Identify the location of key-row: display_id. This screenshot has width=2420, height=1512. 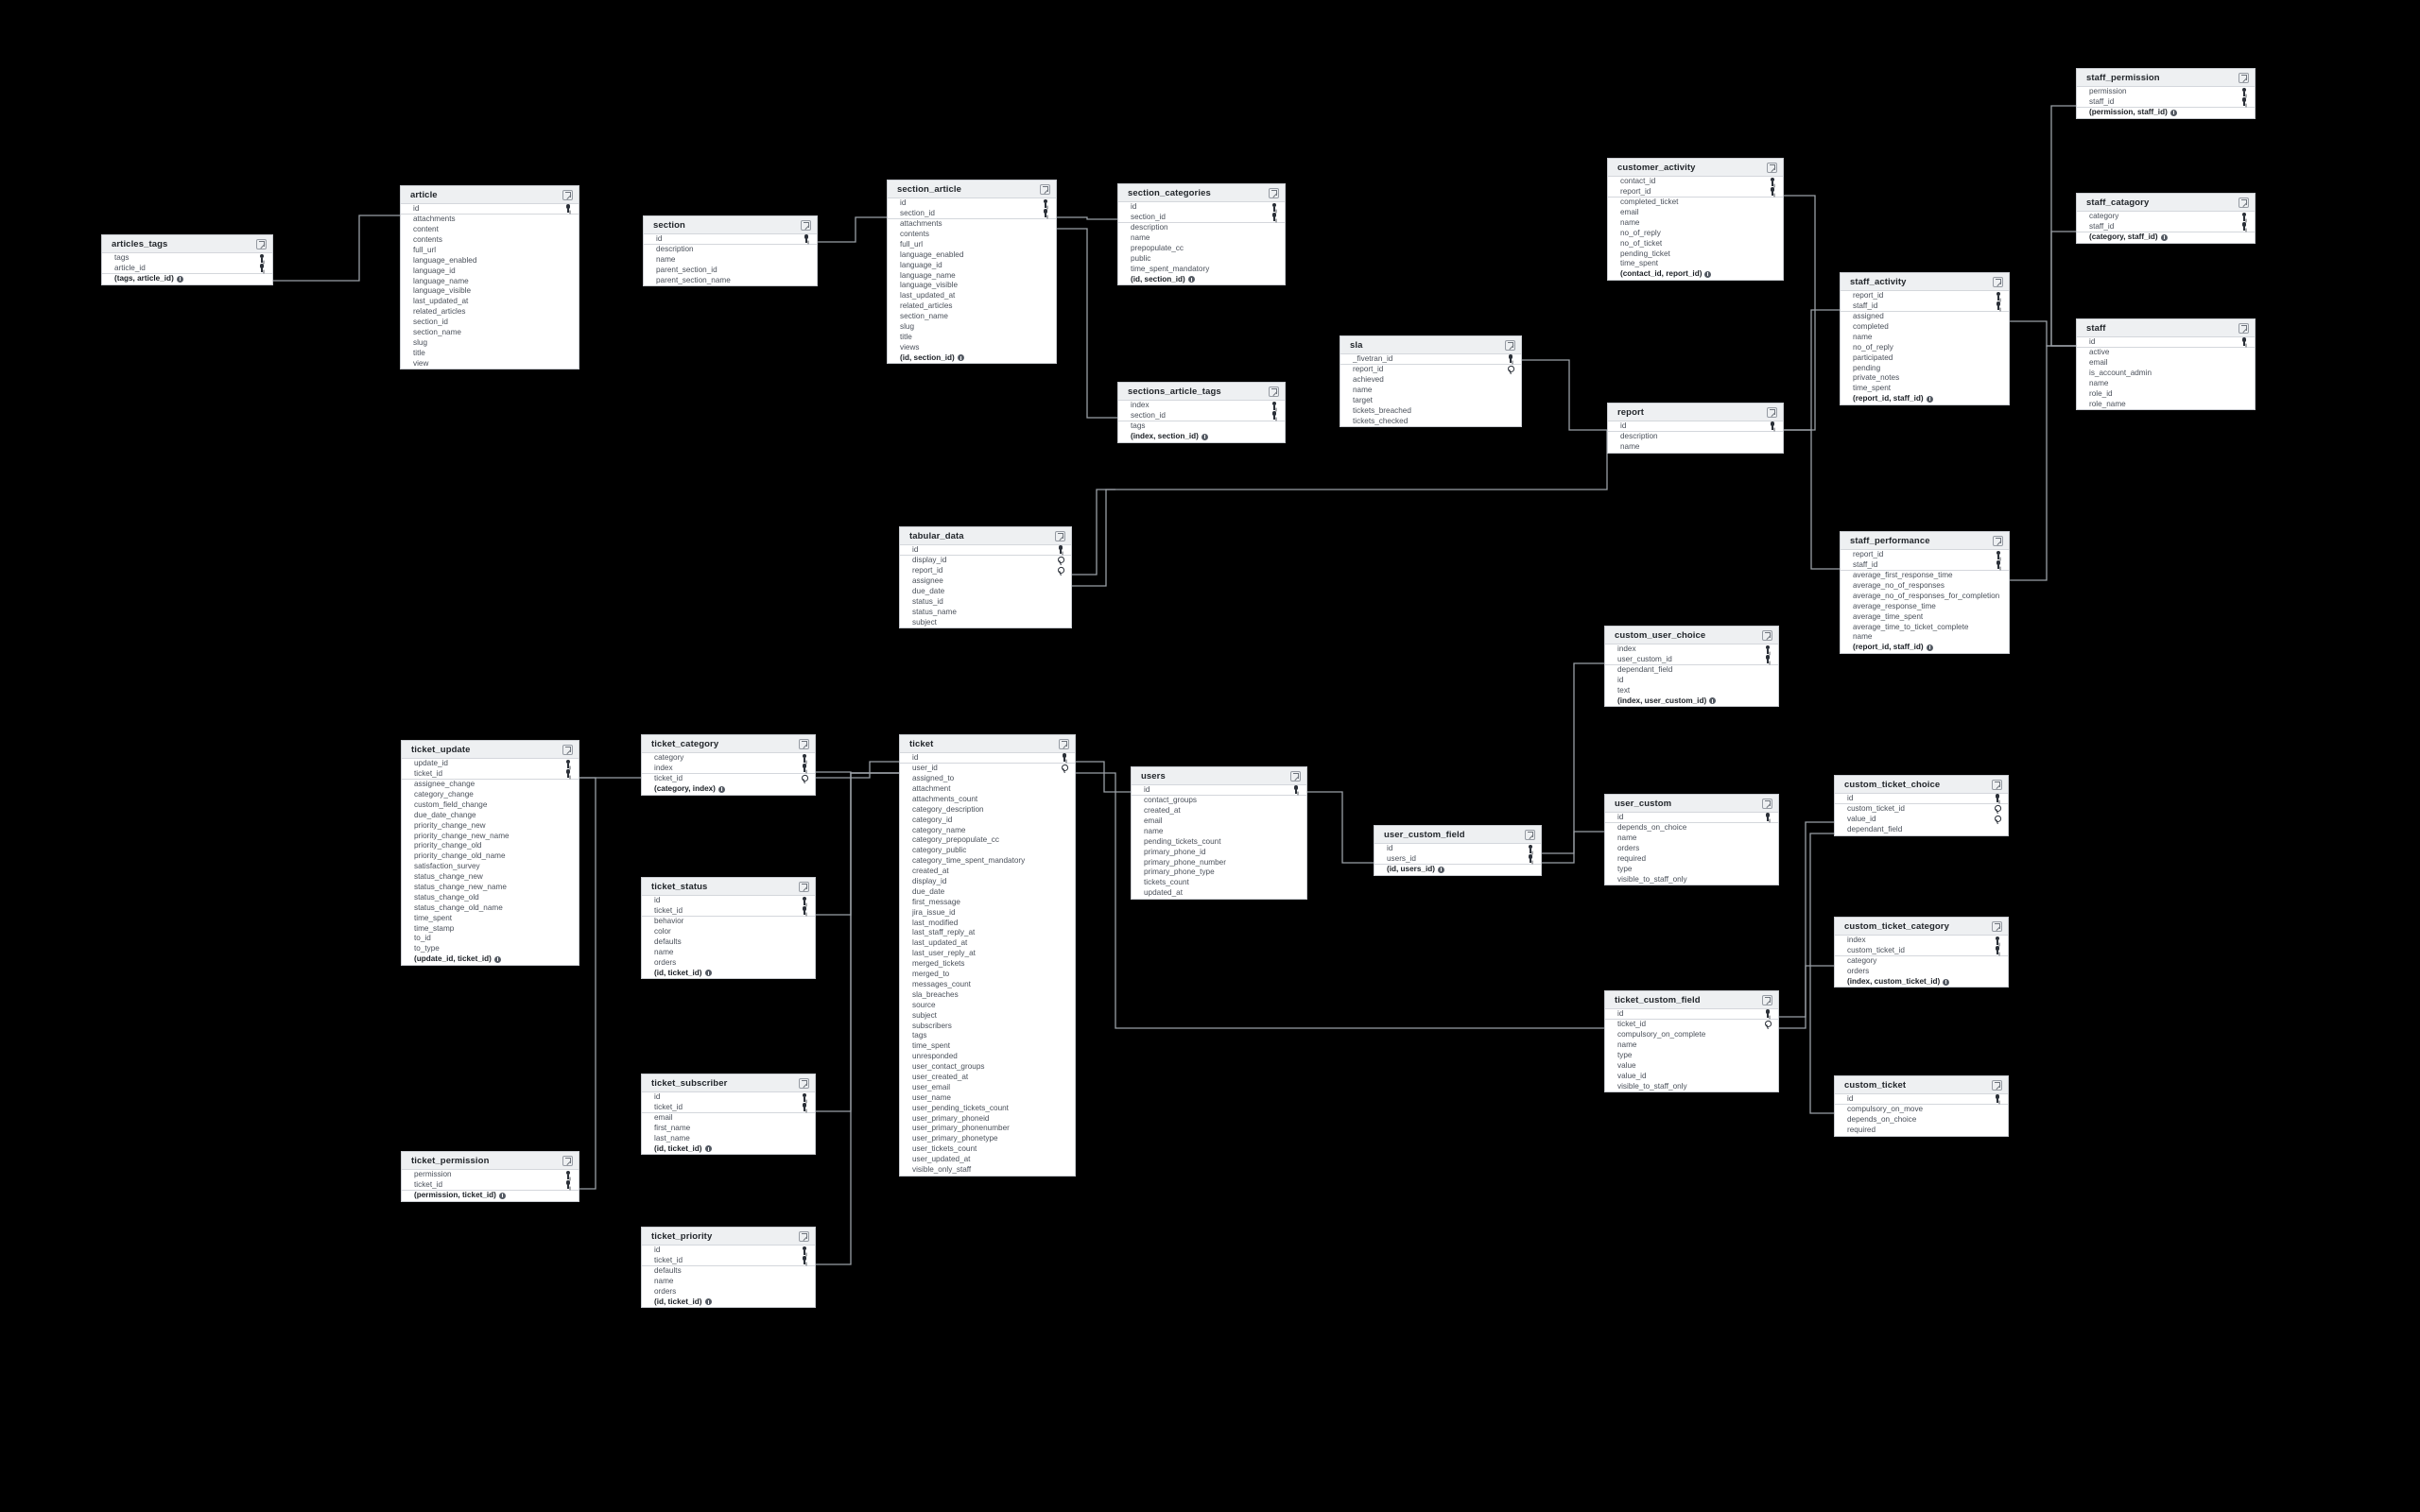
(985, 561).